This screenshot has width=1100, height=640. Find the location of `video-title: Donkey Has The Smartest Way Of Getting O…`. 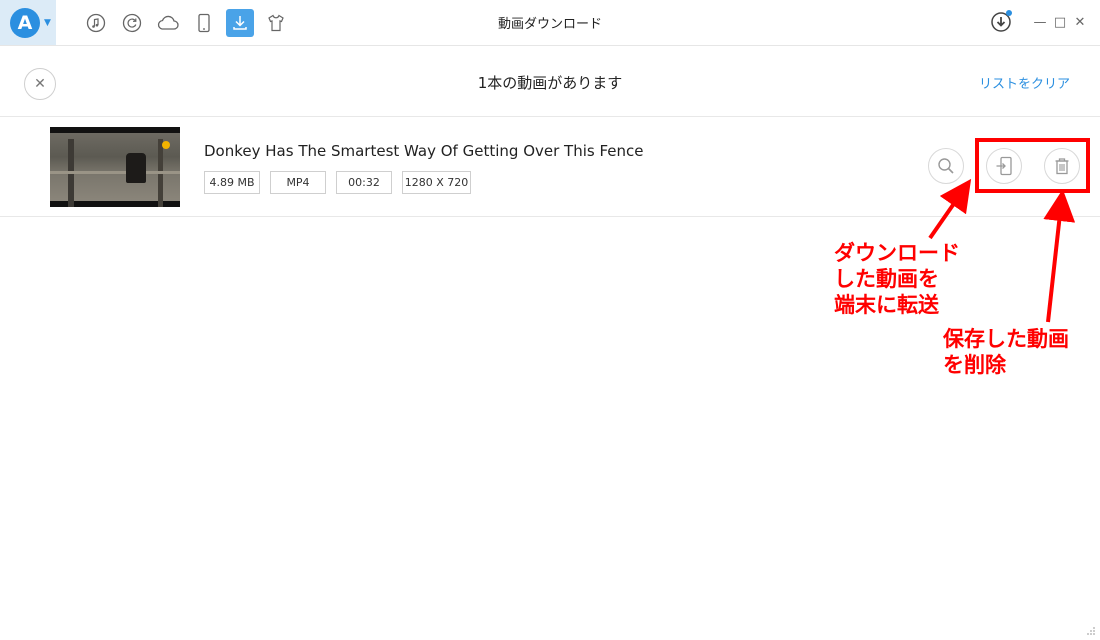

video-title: Donkey Has The Smartest Way Of Getting O… is located at coordinates (424, 151).